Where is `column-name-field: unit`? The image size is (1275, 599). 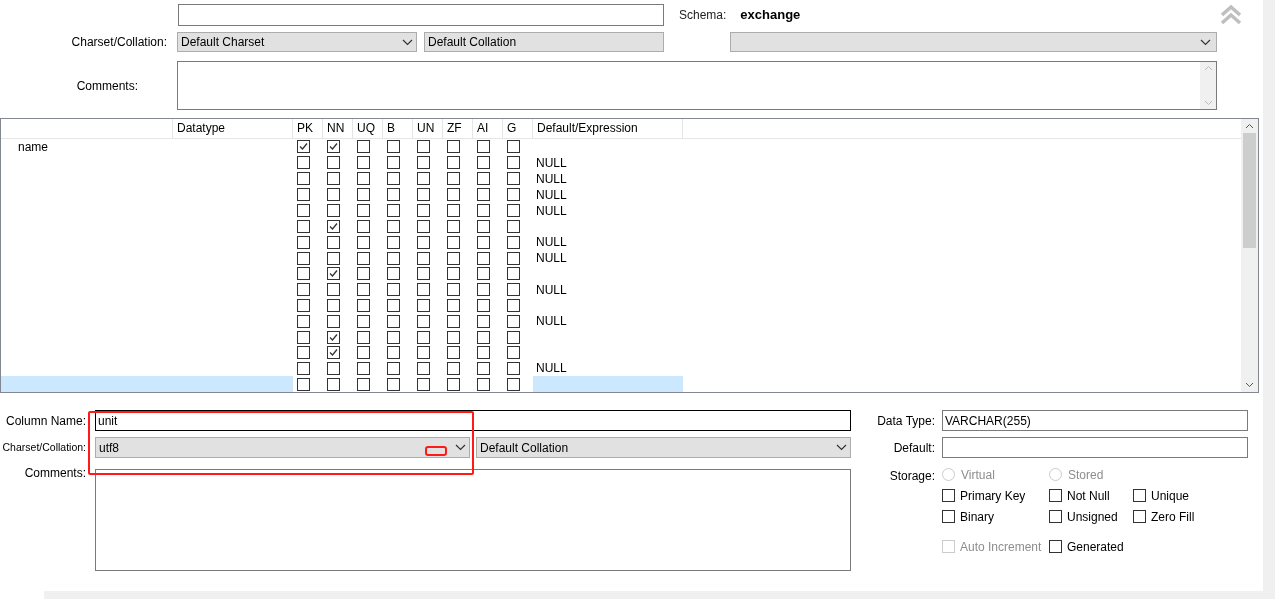
column-name-field: unit is located at coordinates (473, 420).